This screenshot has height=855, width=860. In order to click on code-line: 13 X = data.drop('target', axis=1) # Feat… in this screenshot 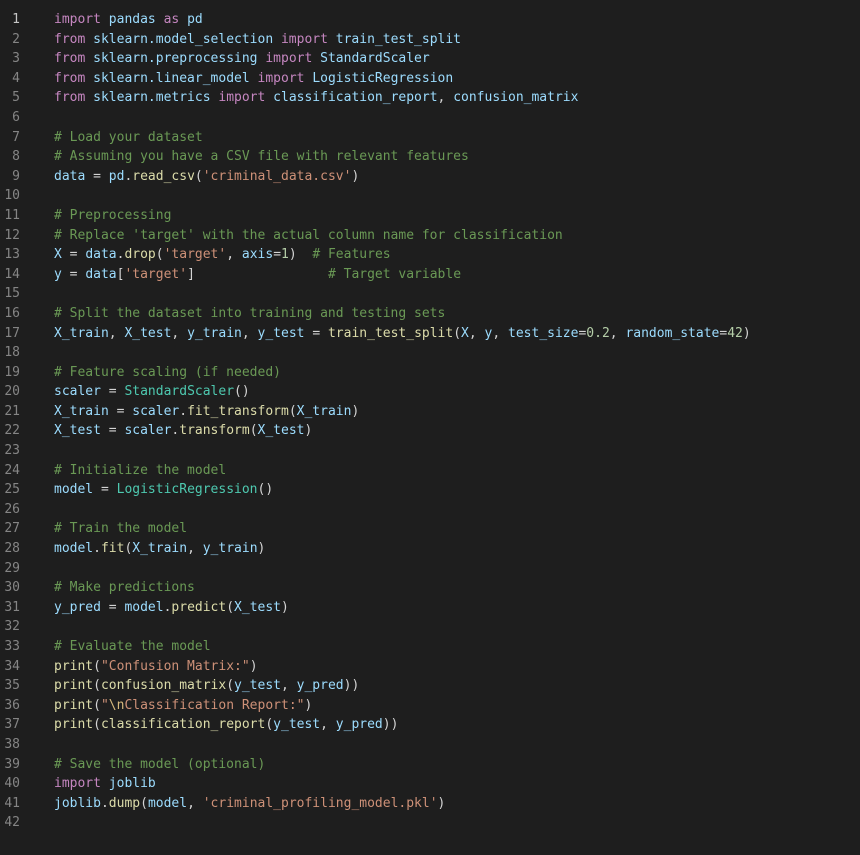, I will do `click(430, 255)`.